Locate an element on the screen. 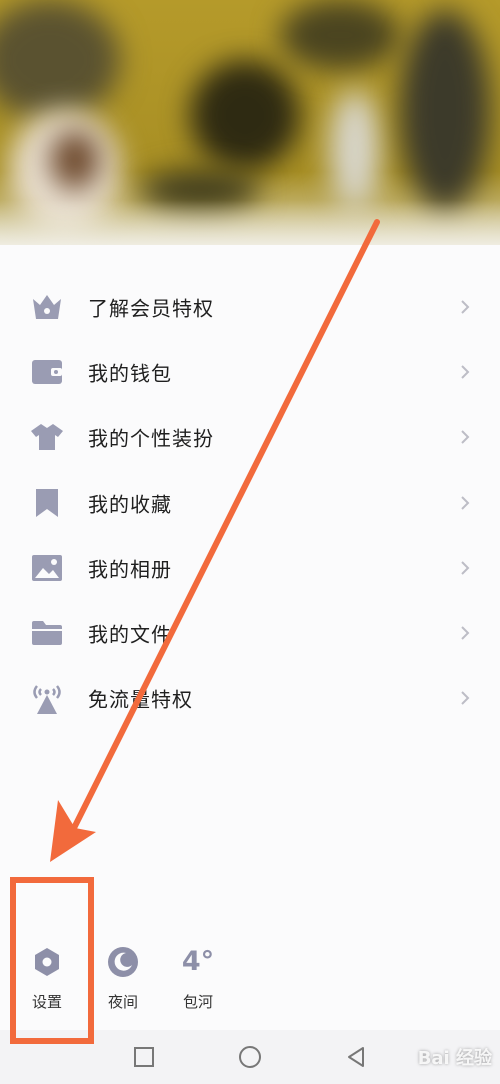 This screenshot has height=1084, width=500. watermark: Bai 经验 is located at coordinates (454, 1058).